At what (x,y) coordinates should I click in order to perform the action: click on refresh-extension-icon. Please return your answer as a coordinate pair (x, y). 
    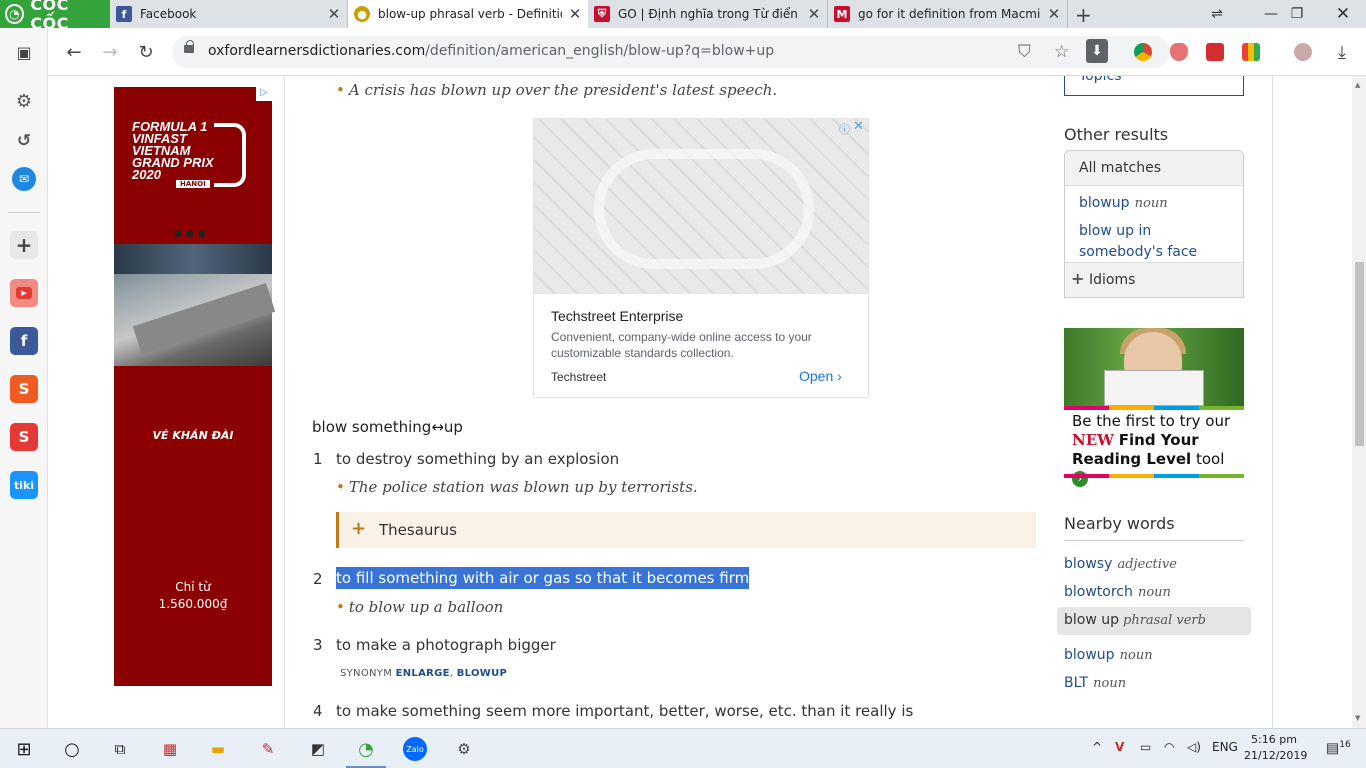
    Looking at the image, I should click on (1215, 52).